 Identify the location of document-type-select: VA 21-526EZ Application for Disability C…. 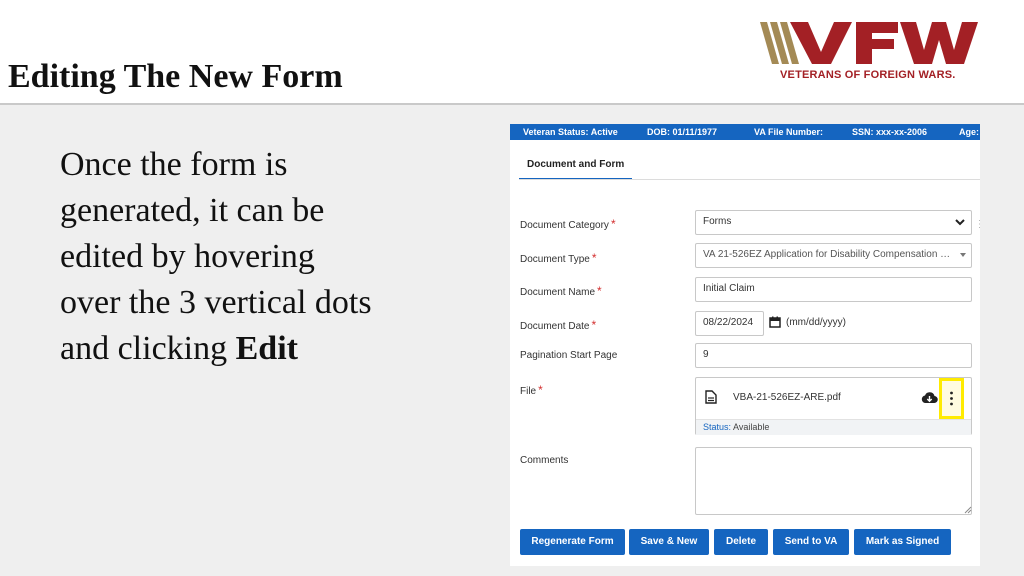
(833, 255).